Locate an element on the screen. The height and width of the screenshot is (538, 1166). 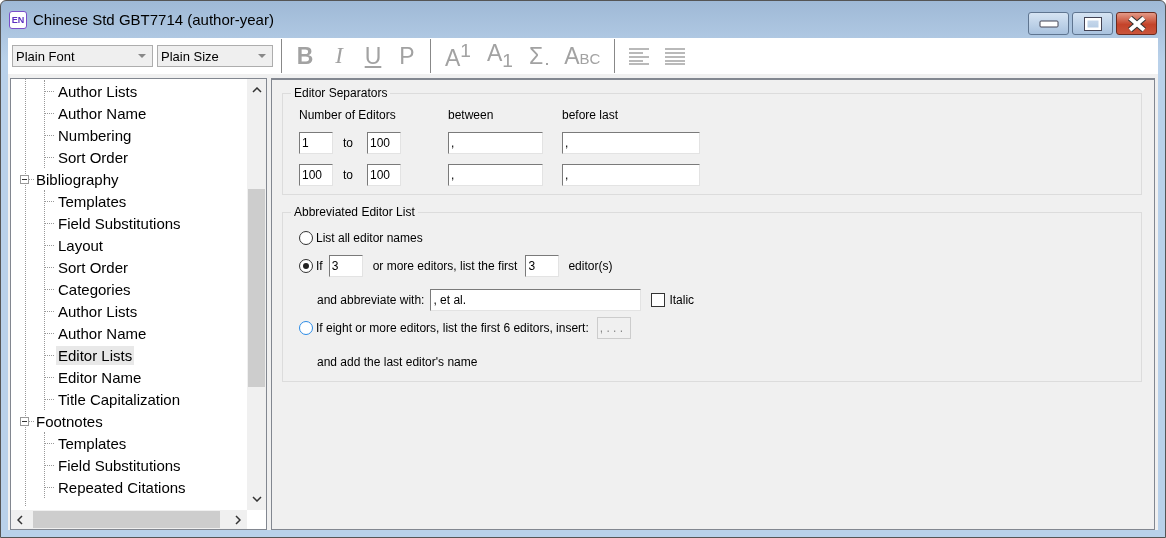
option-label: If is located at coordinates (319, 266).